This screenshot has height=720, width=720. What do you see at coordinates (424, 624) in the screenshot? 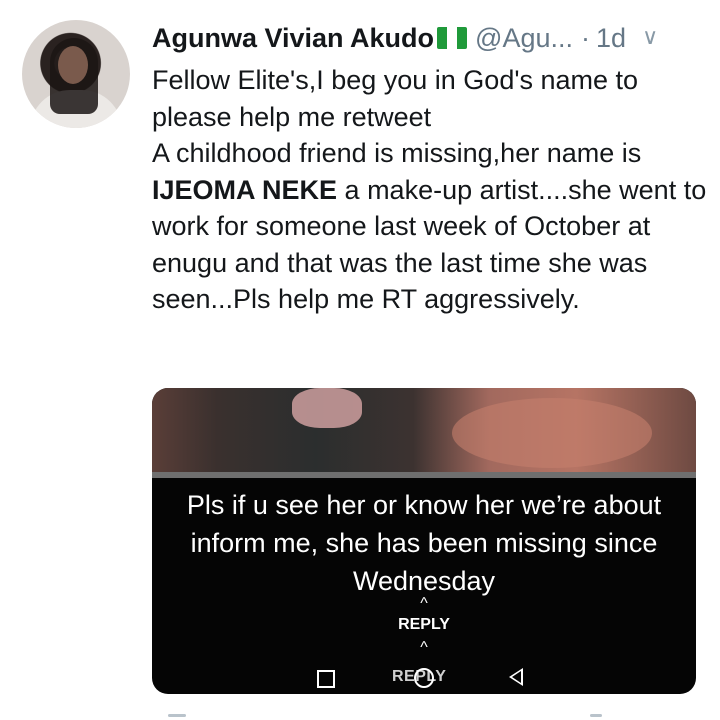
I see `reply-label: REPLY` at bounding box center [424, 624].